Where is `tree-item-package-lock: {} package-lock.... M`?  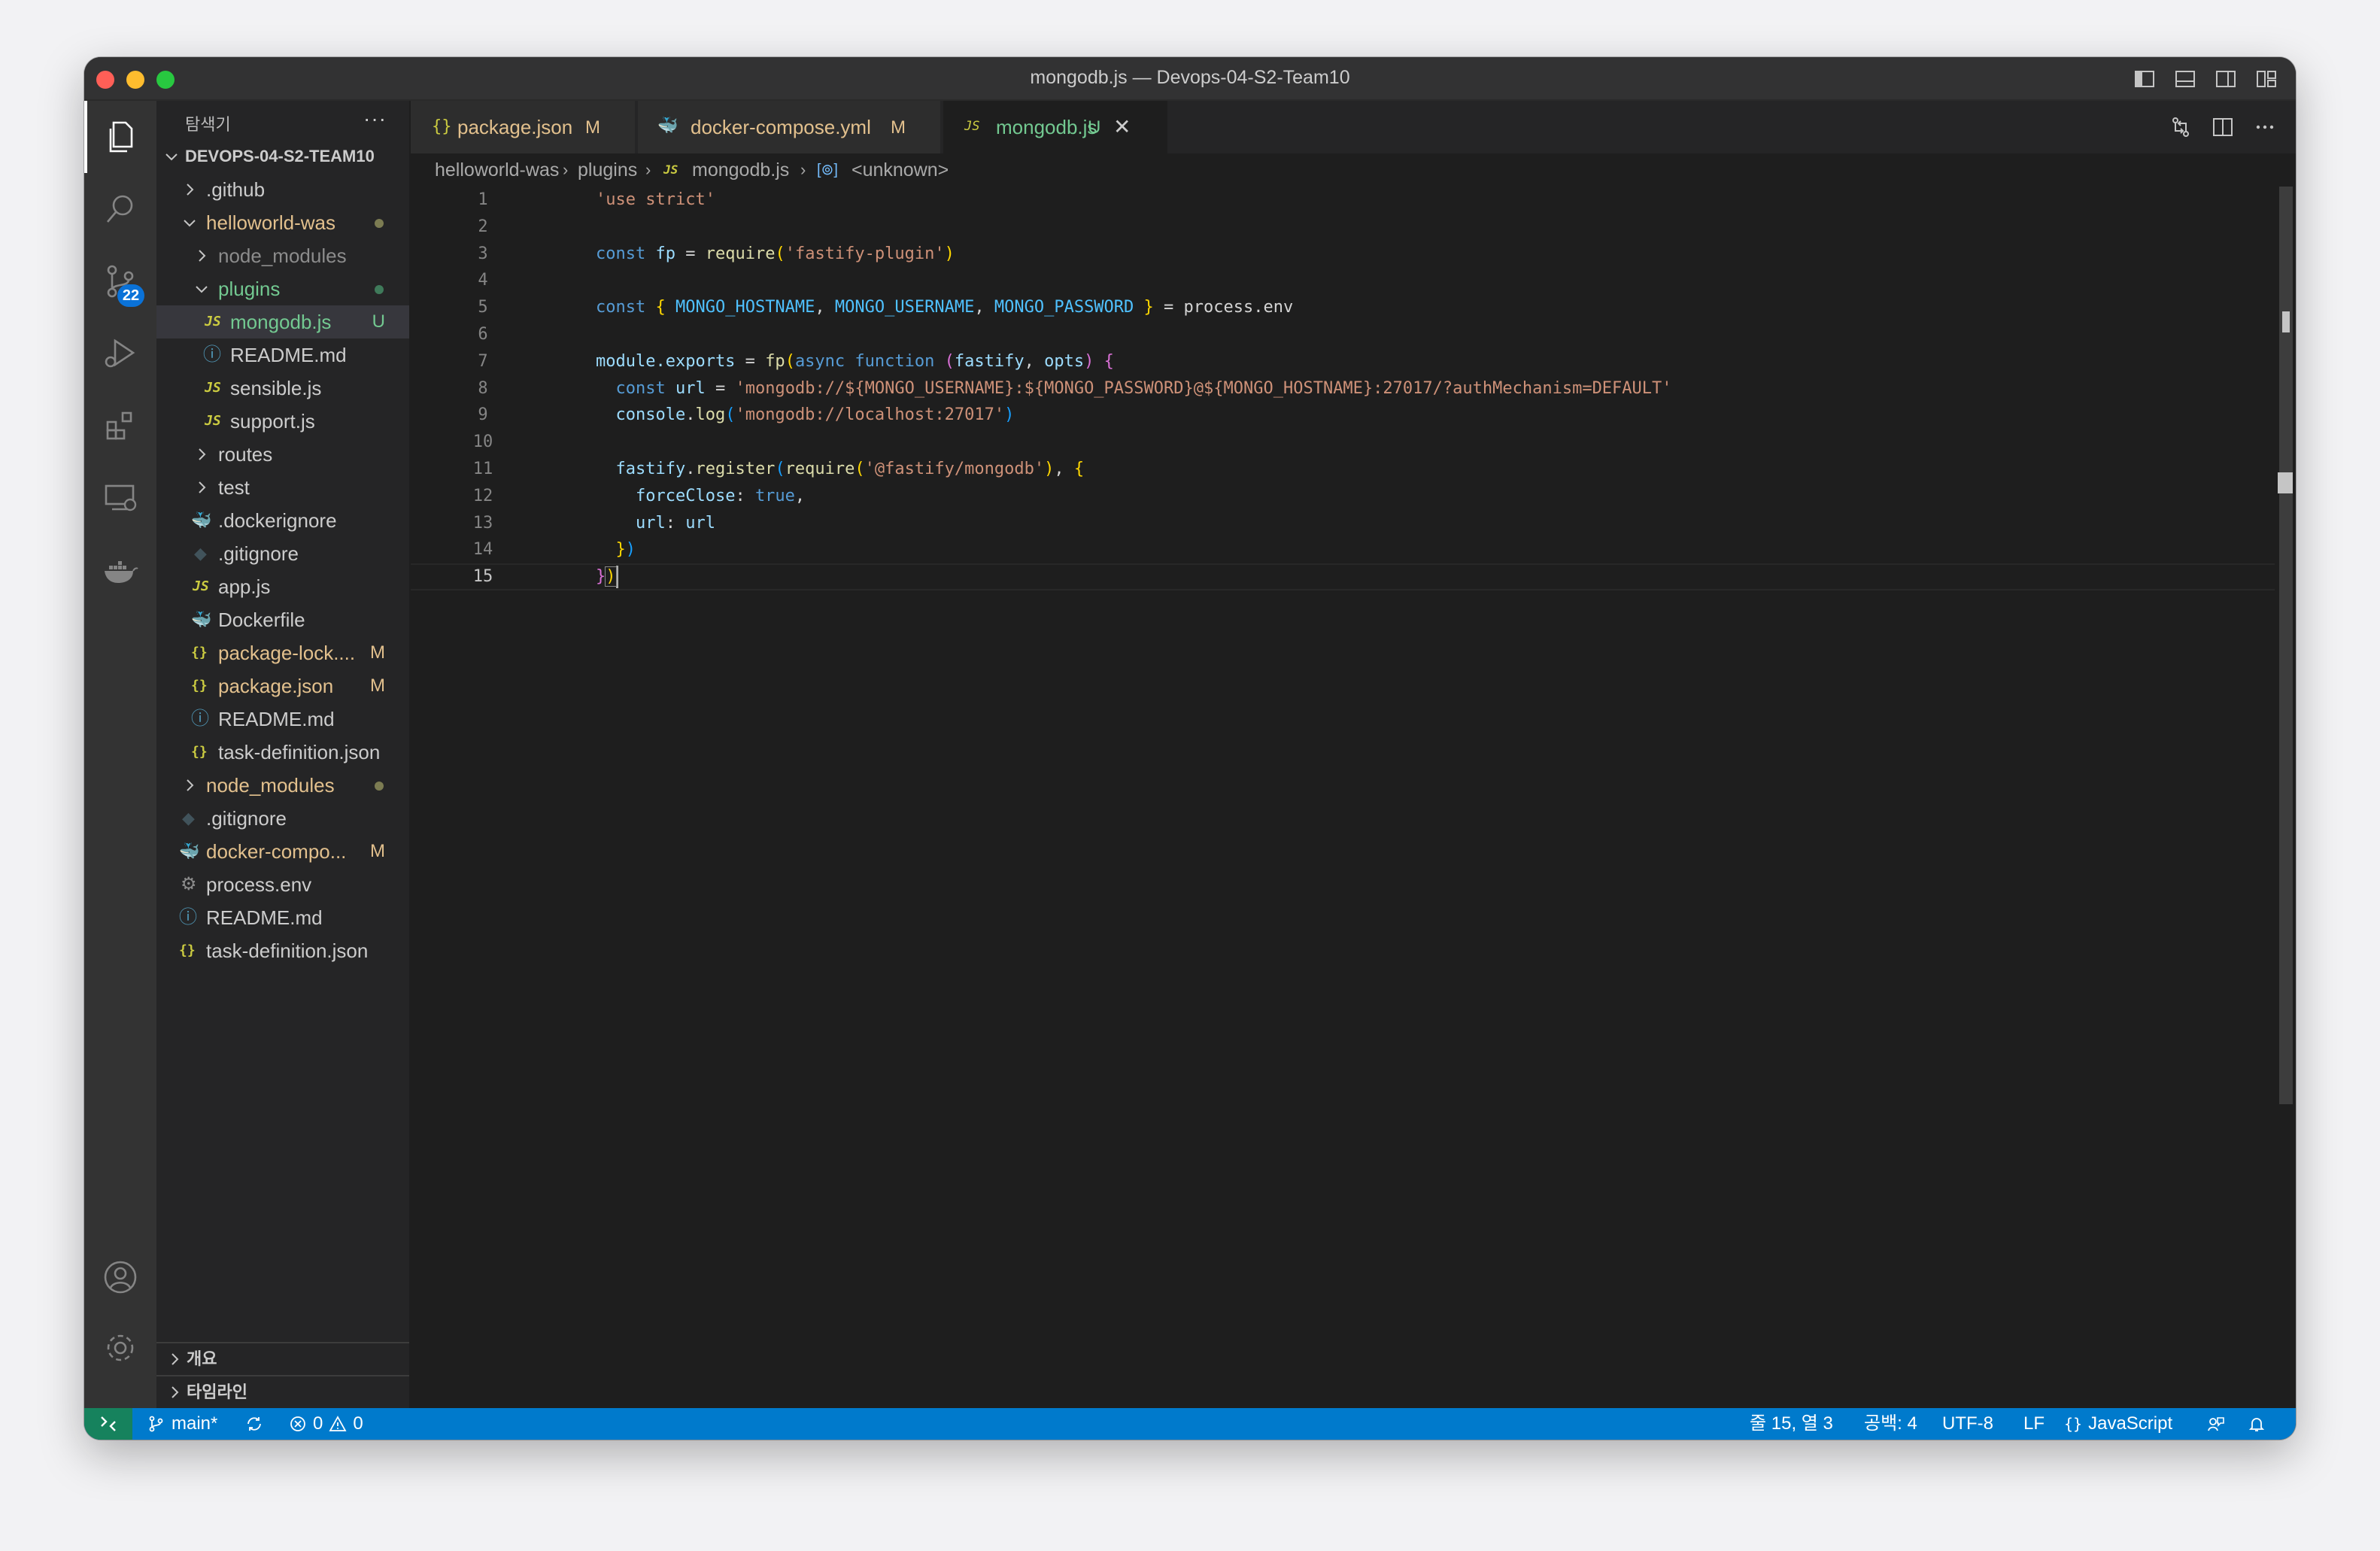
tree-item-package-lock: {} package-lock.... M is located at coordinates (282, 653).